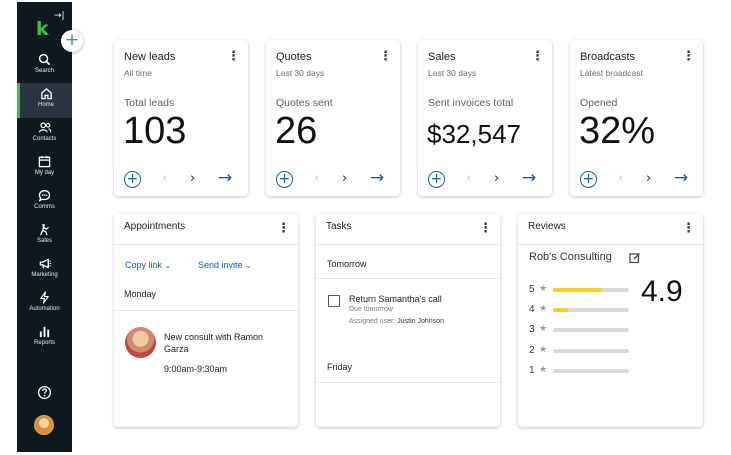 This screenshot has height=455, width=731. Describe the element at coordinates (532, 309) in the screenshot. I see `rating-star-count: 4` at that location.